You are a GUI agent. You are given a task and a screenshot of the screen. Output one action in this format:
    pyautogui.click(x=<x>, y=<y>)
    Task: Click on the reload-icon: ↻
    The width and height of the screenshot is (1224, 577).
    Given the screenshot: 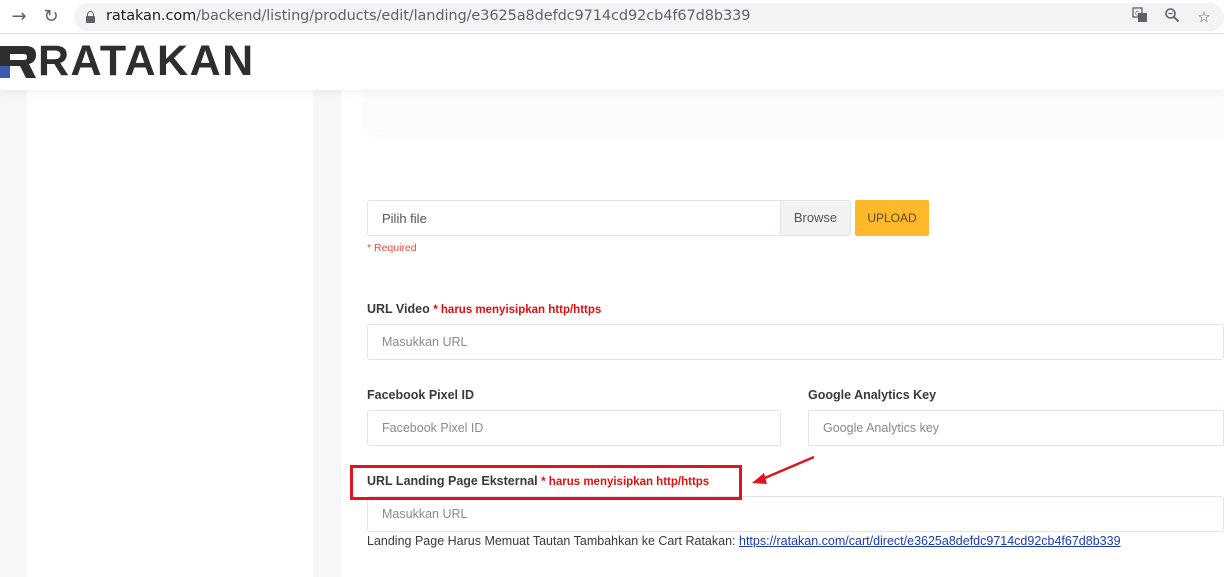 What is the action you would take?
    pyautogui.click(x=51, y=17)
    